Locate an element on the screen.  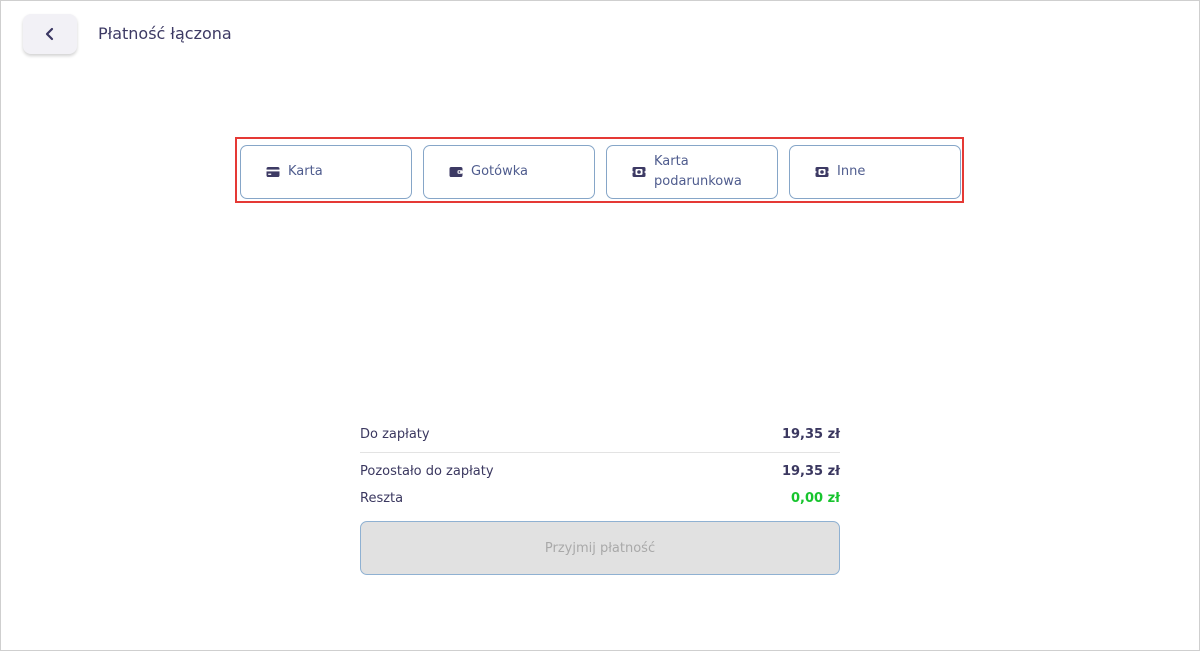
payment-method-gift-card-button: Karta podarunkowa is located at coordinates (692, 172).